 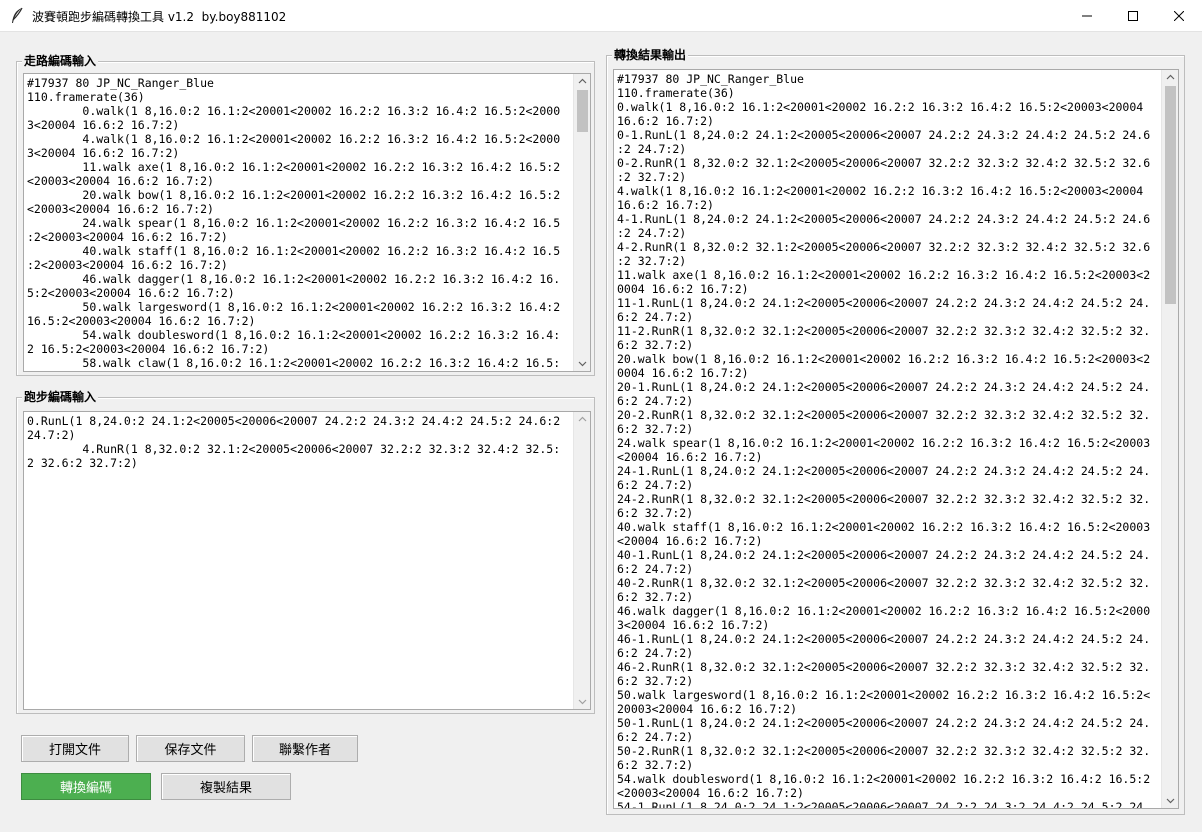 What do you see at coordinates (17, 16) in the screenshot?
I see `feather-icon` at bounding box center [17, 16].